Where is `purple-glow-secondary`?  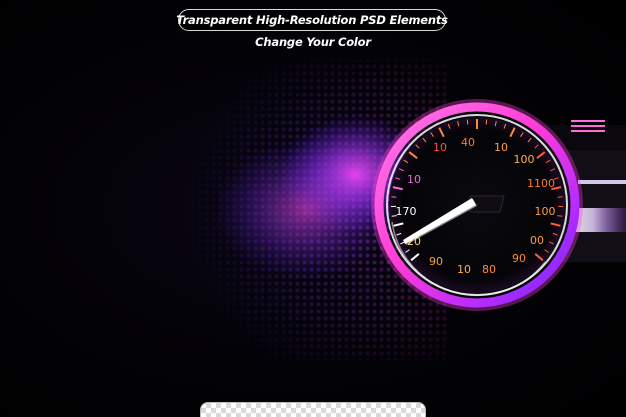
purple-glow-secondary is located at coordinates (305, 210).